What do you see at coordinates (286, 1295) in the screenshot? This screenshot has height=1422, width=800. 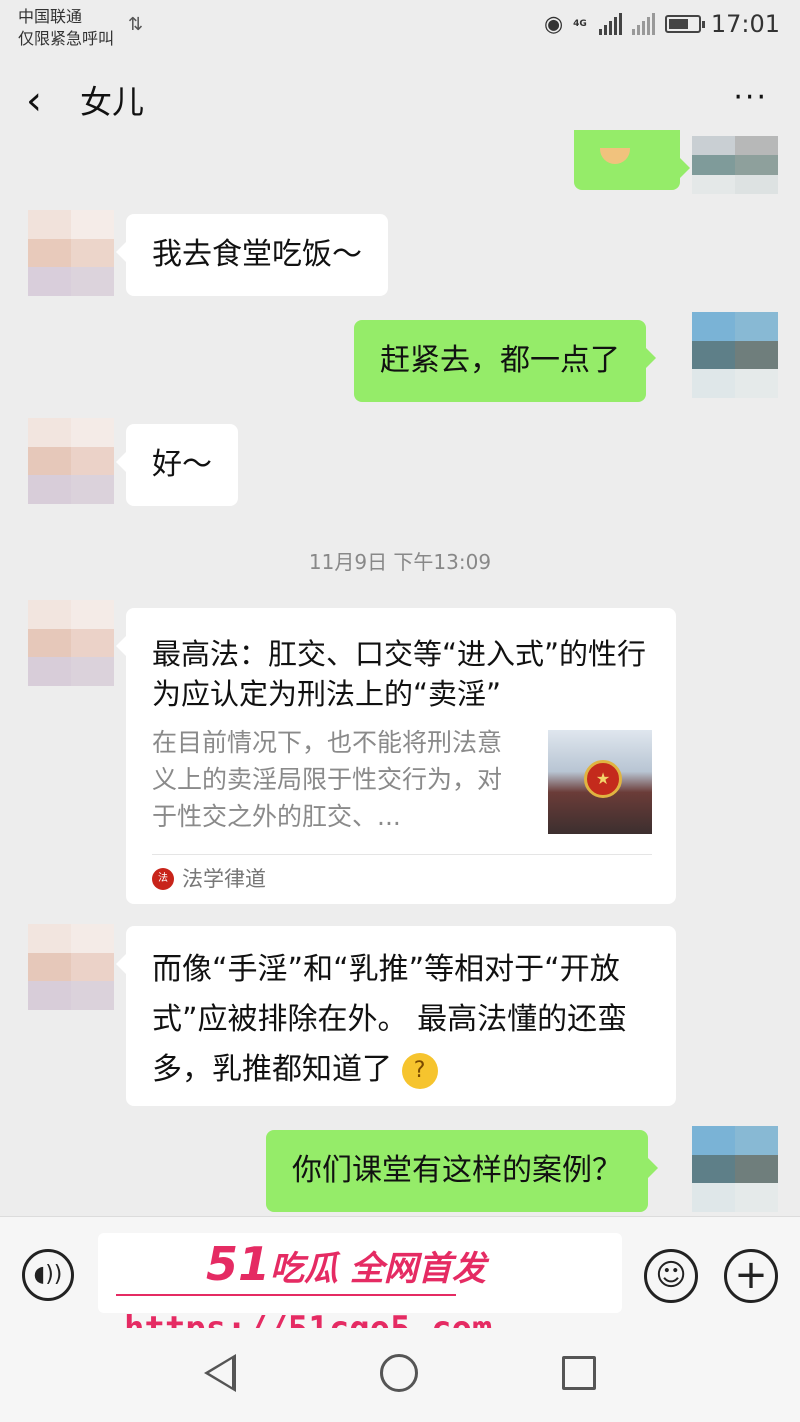 I see `watermark-divider` at bounding box center [286, 1295].